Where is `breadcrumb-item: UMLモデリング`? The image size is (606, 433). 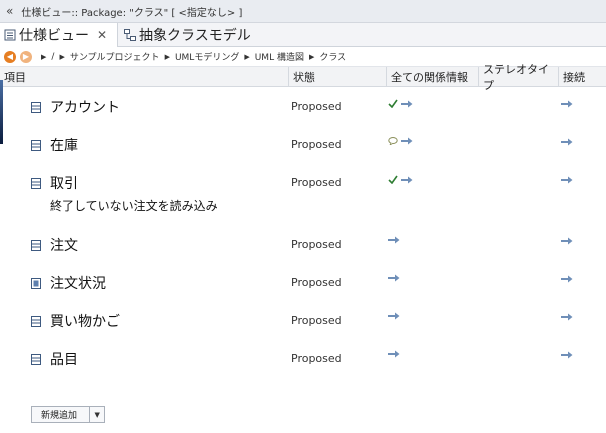
breadcrumb-item: UMLモデリング is located at coordinates (207, 56).